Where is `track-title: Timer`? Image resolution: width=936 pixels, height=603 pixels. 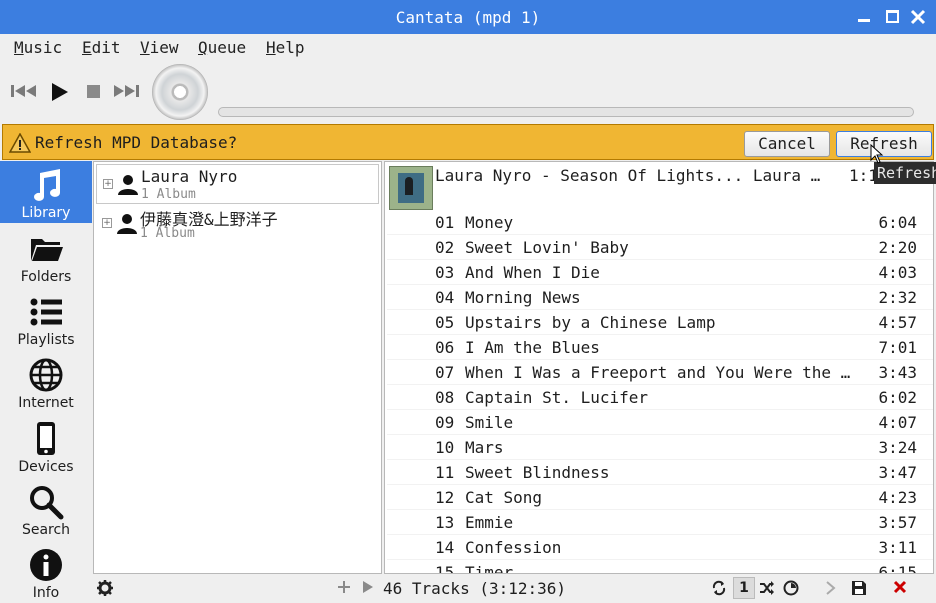 track-title: Timer is located at coordinates (489, 568).